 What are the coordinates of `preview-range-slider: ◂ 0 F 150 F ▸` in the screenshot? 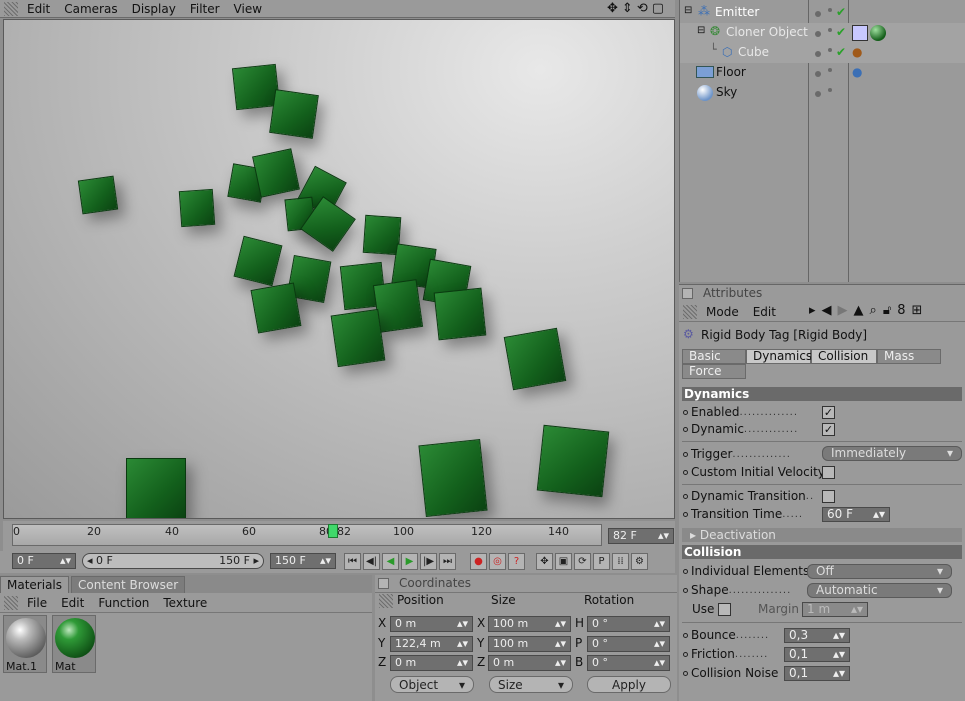 It's located at (173, 561).